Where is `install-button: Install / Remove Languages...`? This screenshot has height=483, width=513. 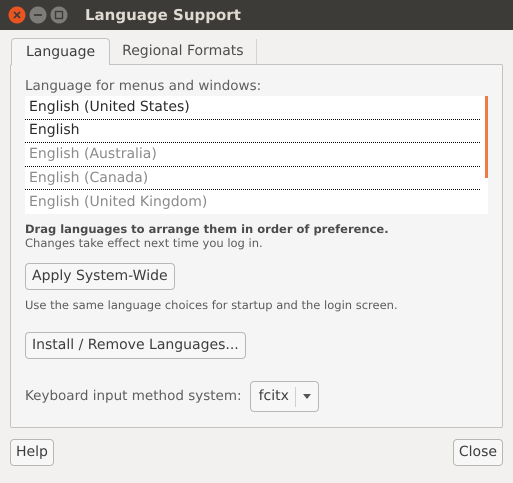 install-button: Install / Remove Languages... is located at coordinates (135, 345).